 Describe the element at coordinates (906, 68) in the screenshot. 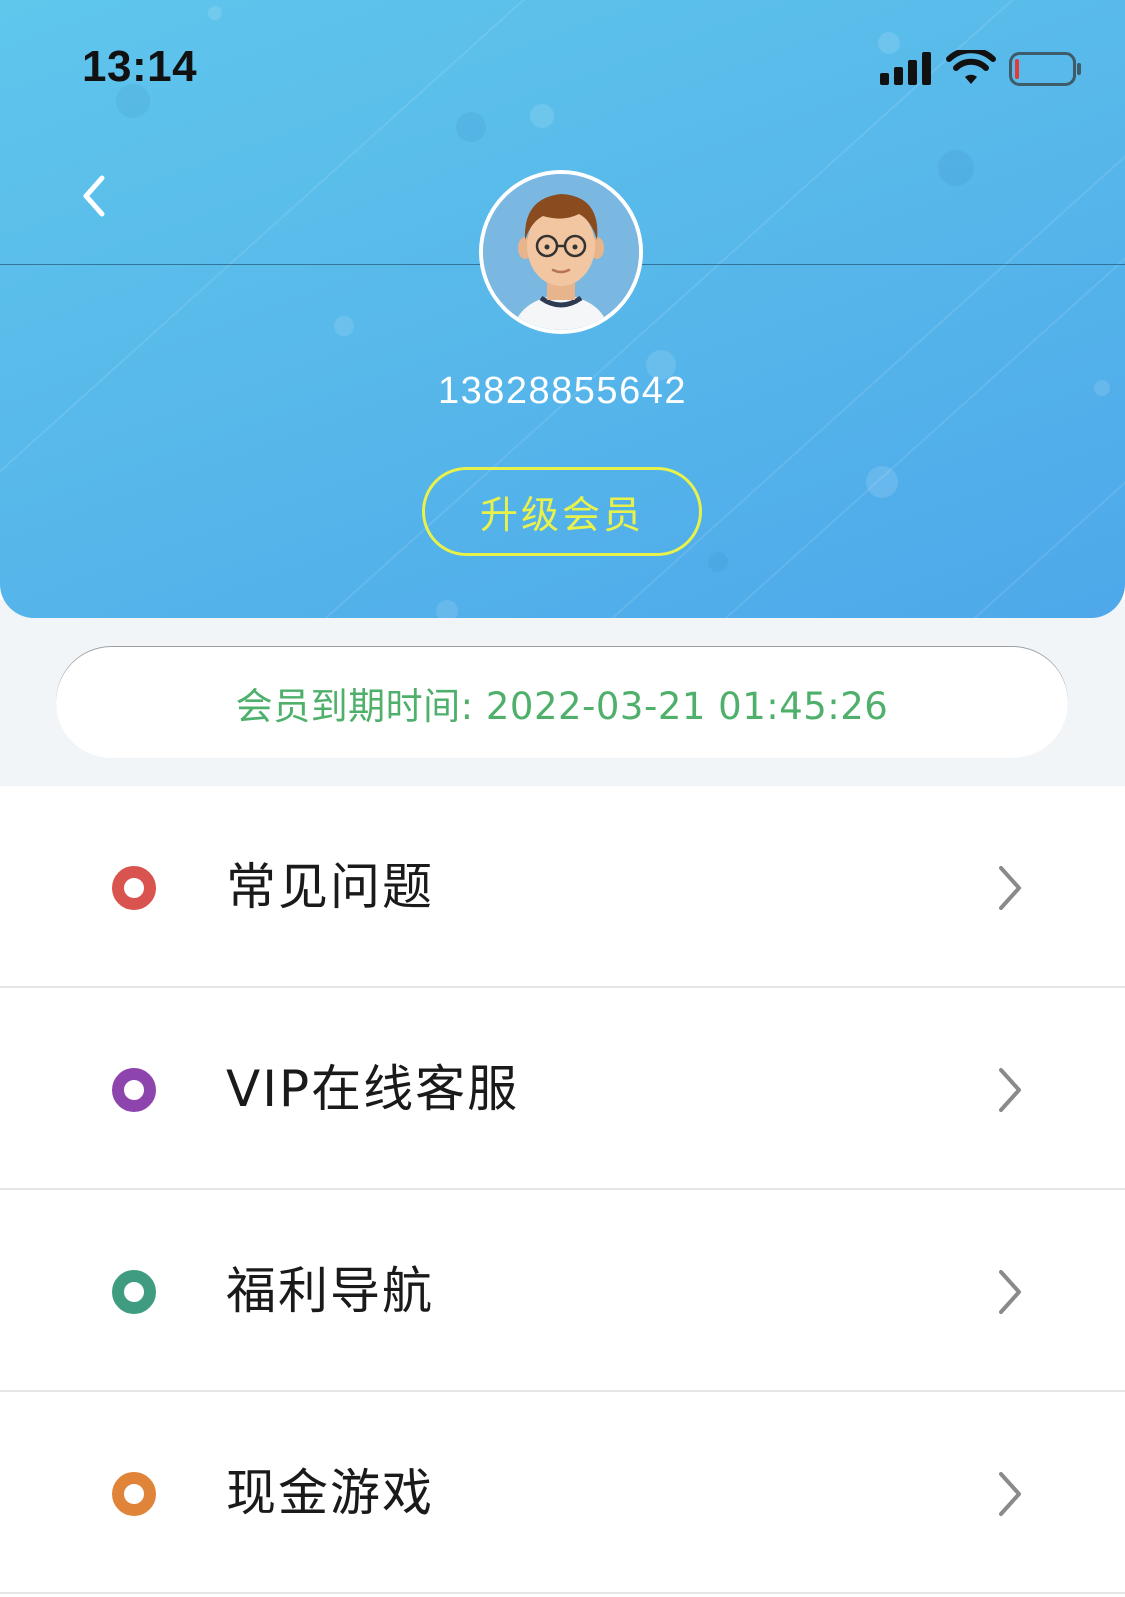

I see `signal-icon` at that location.